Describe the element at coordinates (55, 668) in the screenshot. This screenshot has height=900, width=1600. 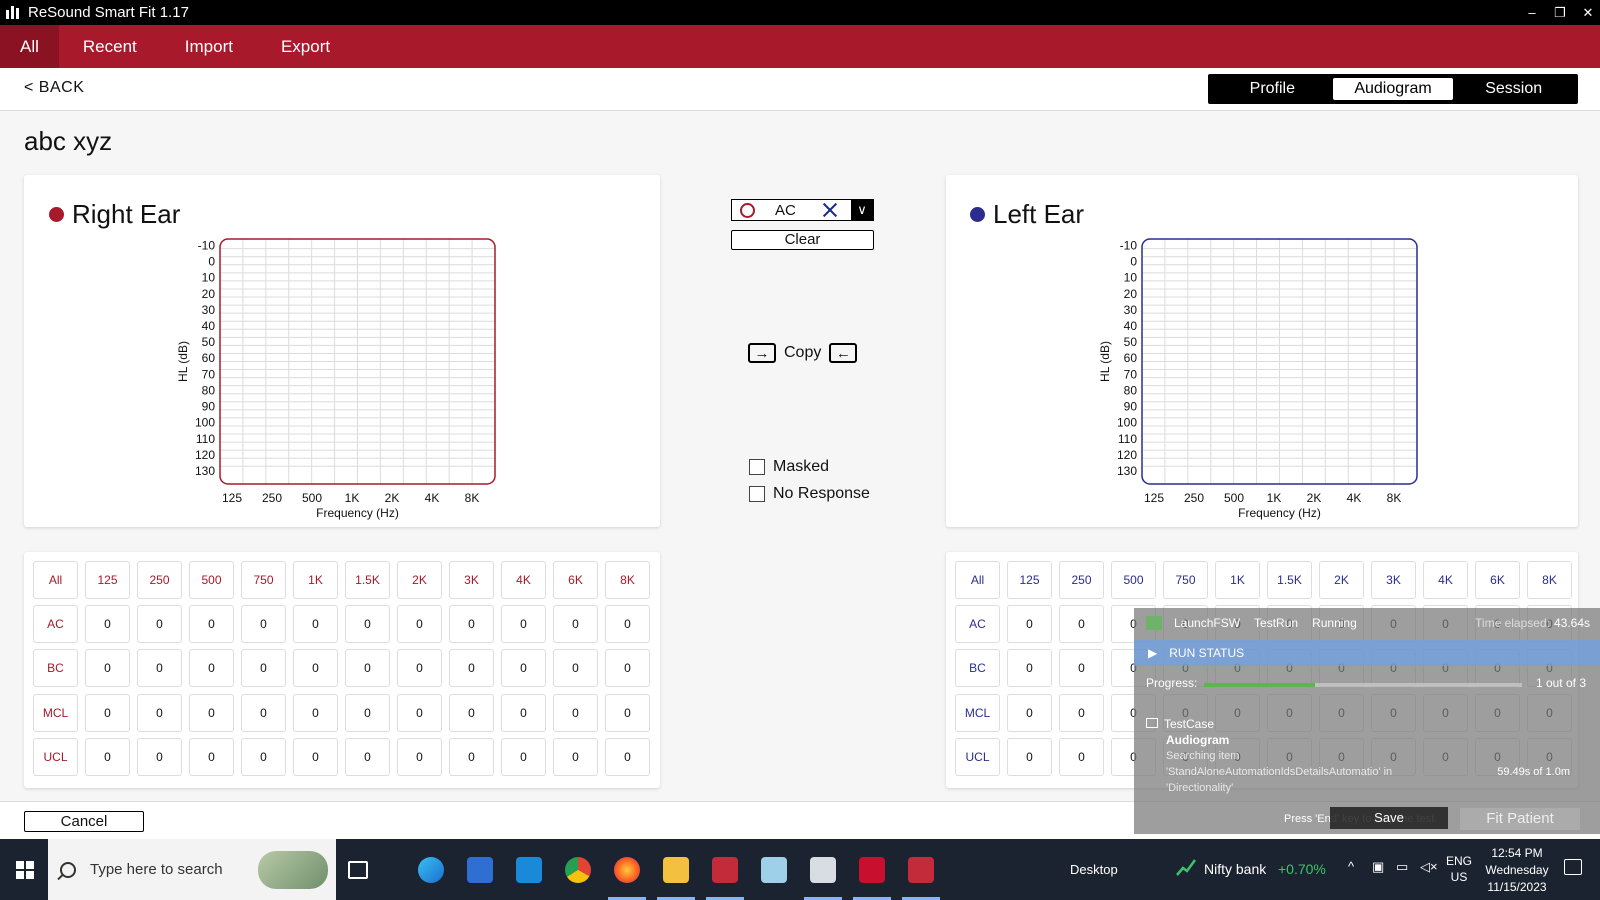
I see `right-row-label-bc: BC` at that location.